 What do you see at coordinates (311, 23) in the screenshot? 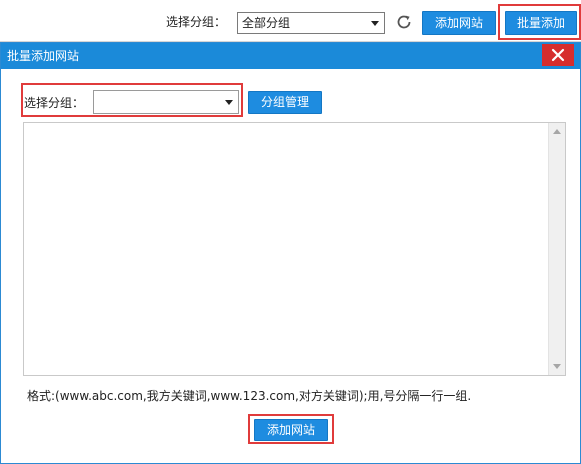
I see `group-filter-select: 全部分组` at bounding box center [311, 23].